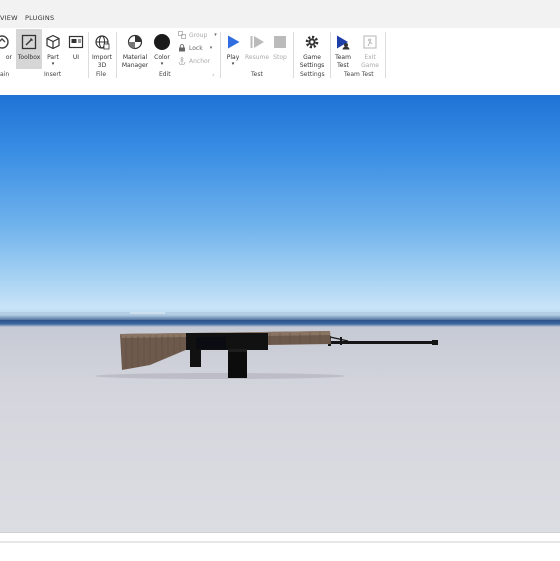  What do you see at coordinates (343, 65) in the screenshot?
I see `team-test-label-2: Test` at bounding box center [343, 65].